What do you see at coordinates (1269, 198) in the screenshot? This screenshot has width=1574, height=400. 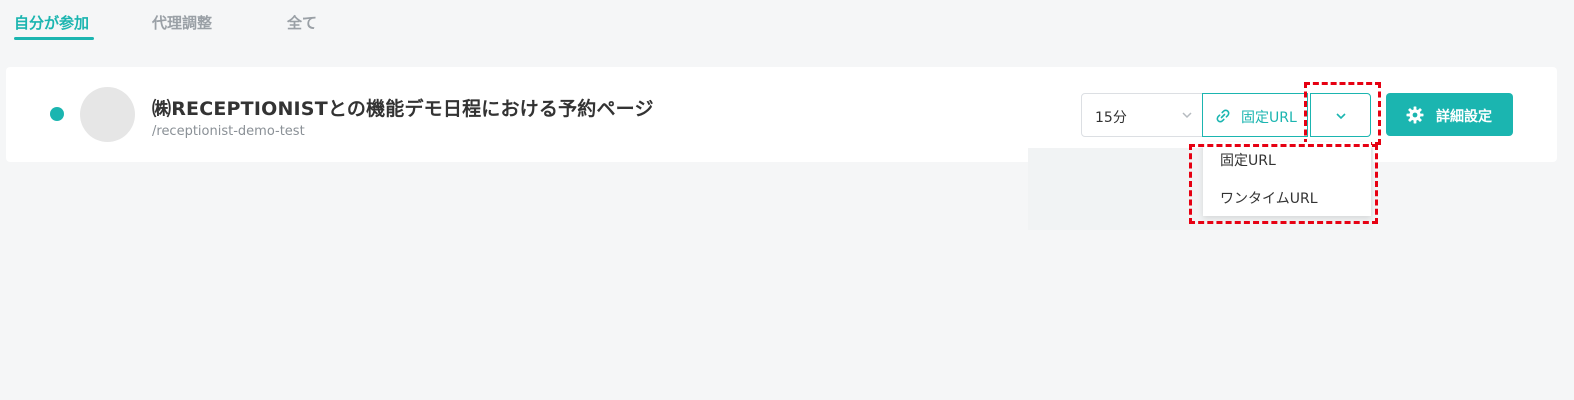 I see `menu-item-onetime-url: ワンタイムURL` at bounding box center [1269, 198].